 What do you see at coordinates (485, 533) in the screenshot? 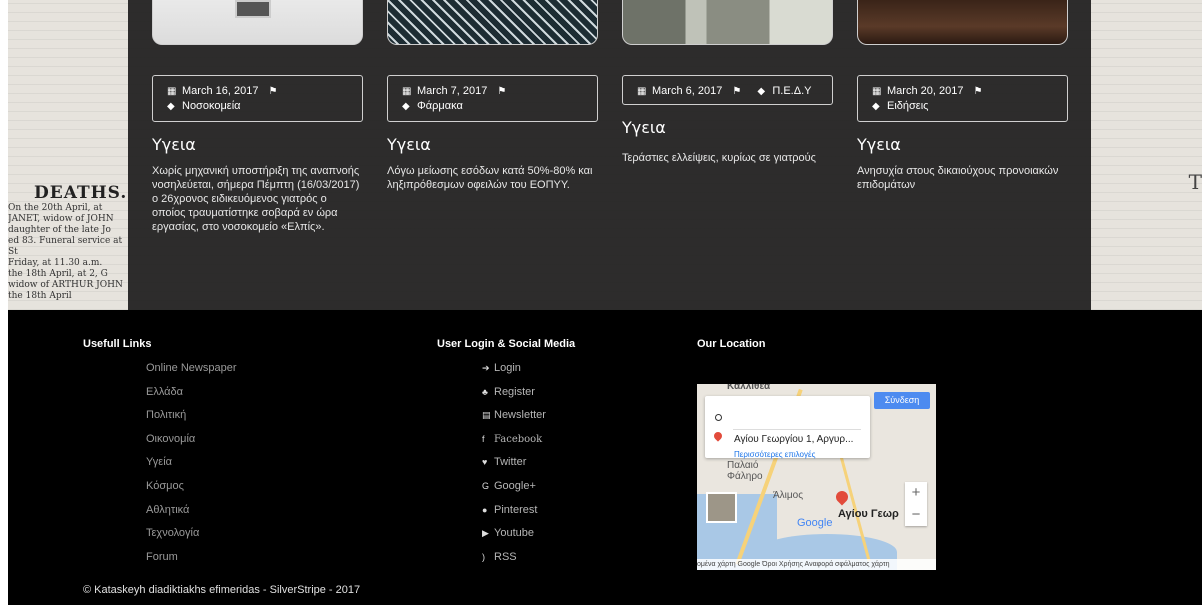
I see `youtube-icon: ▶` at bounding box center [485, 533].